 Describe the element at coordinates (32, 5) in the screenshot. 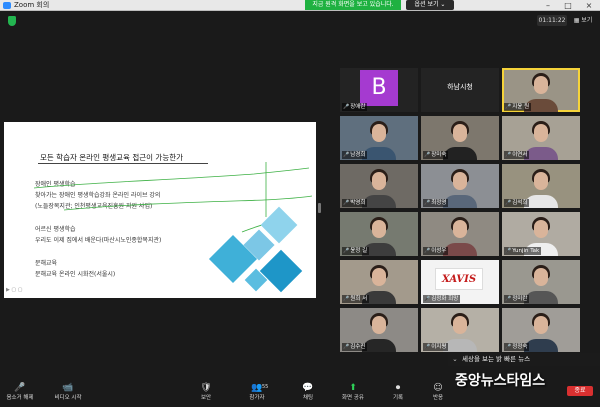

I see `window-title: Zoom 회의` at that location.